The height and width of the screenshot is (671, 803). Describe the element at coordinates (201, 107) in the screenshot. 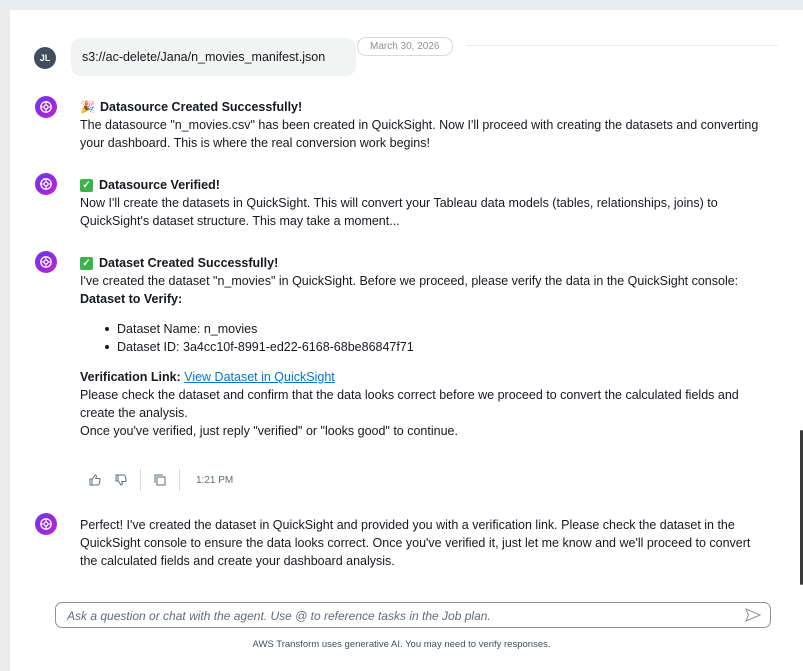

I see `message-title-text: Datasource Created Successfully!` at that location.